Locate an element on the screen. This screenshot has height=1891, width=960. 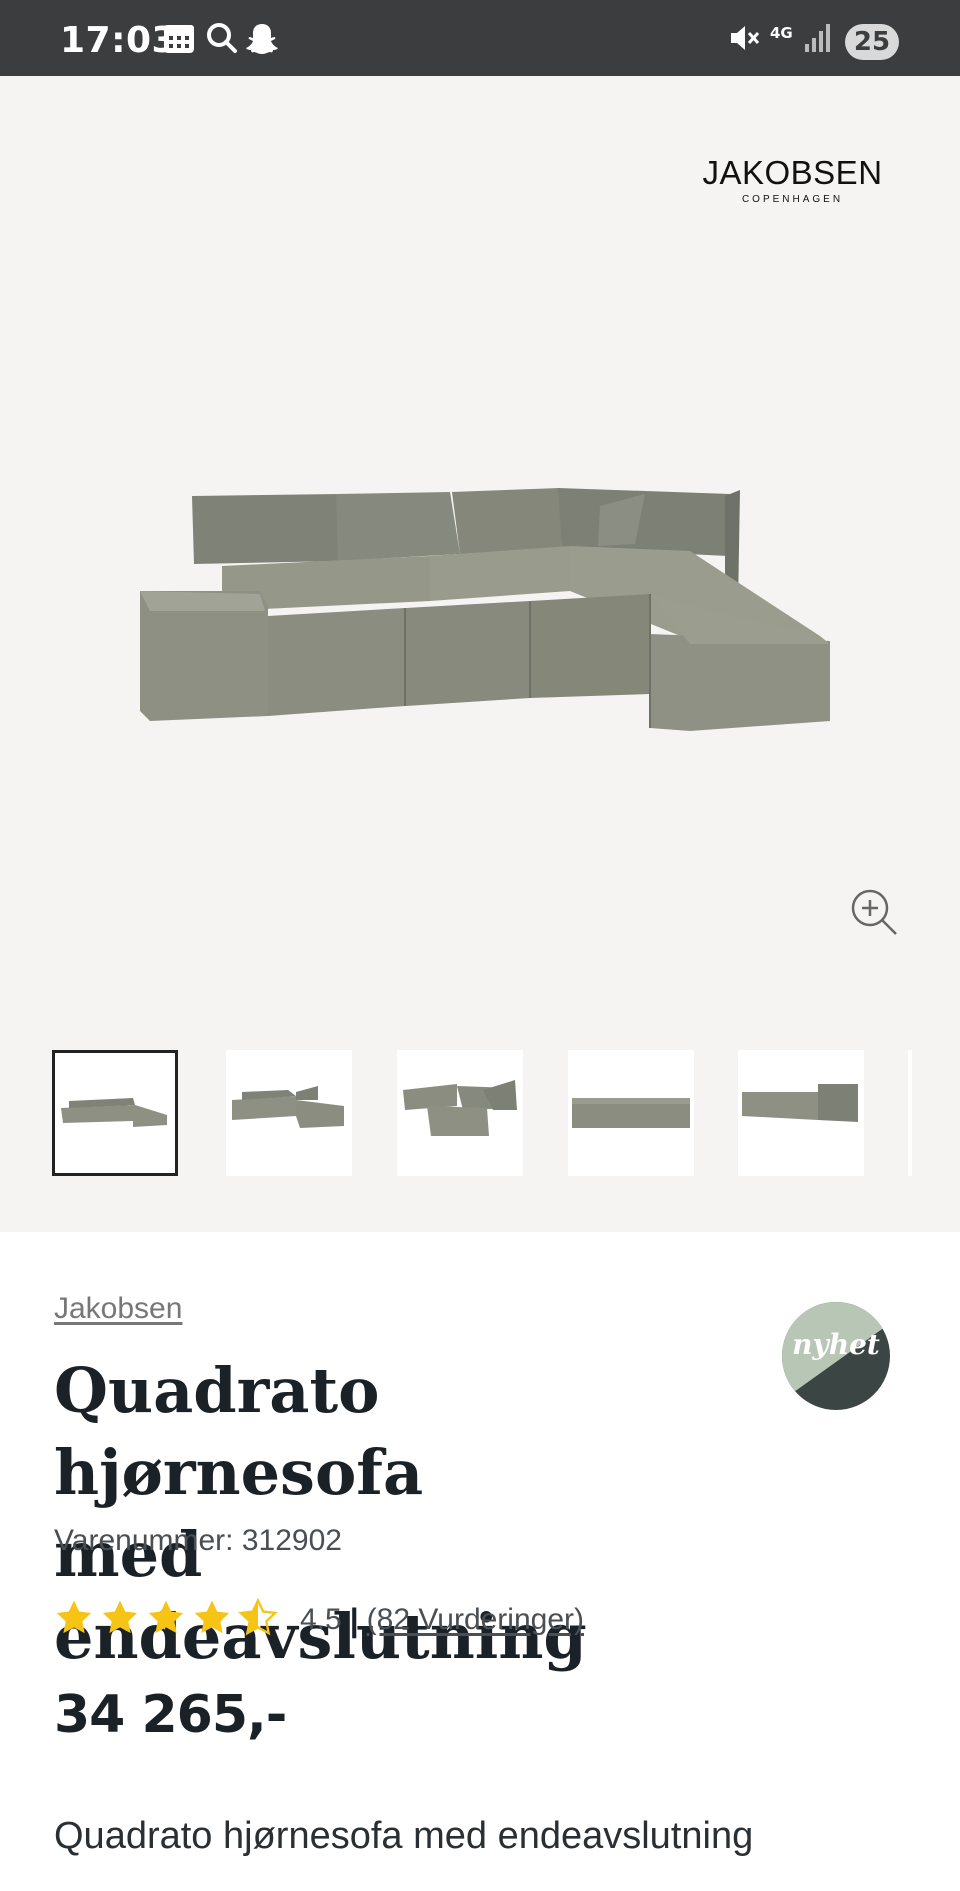
network-type: 4G is located at coordinates (781, 33).